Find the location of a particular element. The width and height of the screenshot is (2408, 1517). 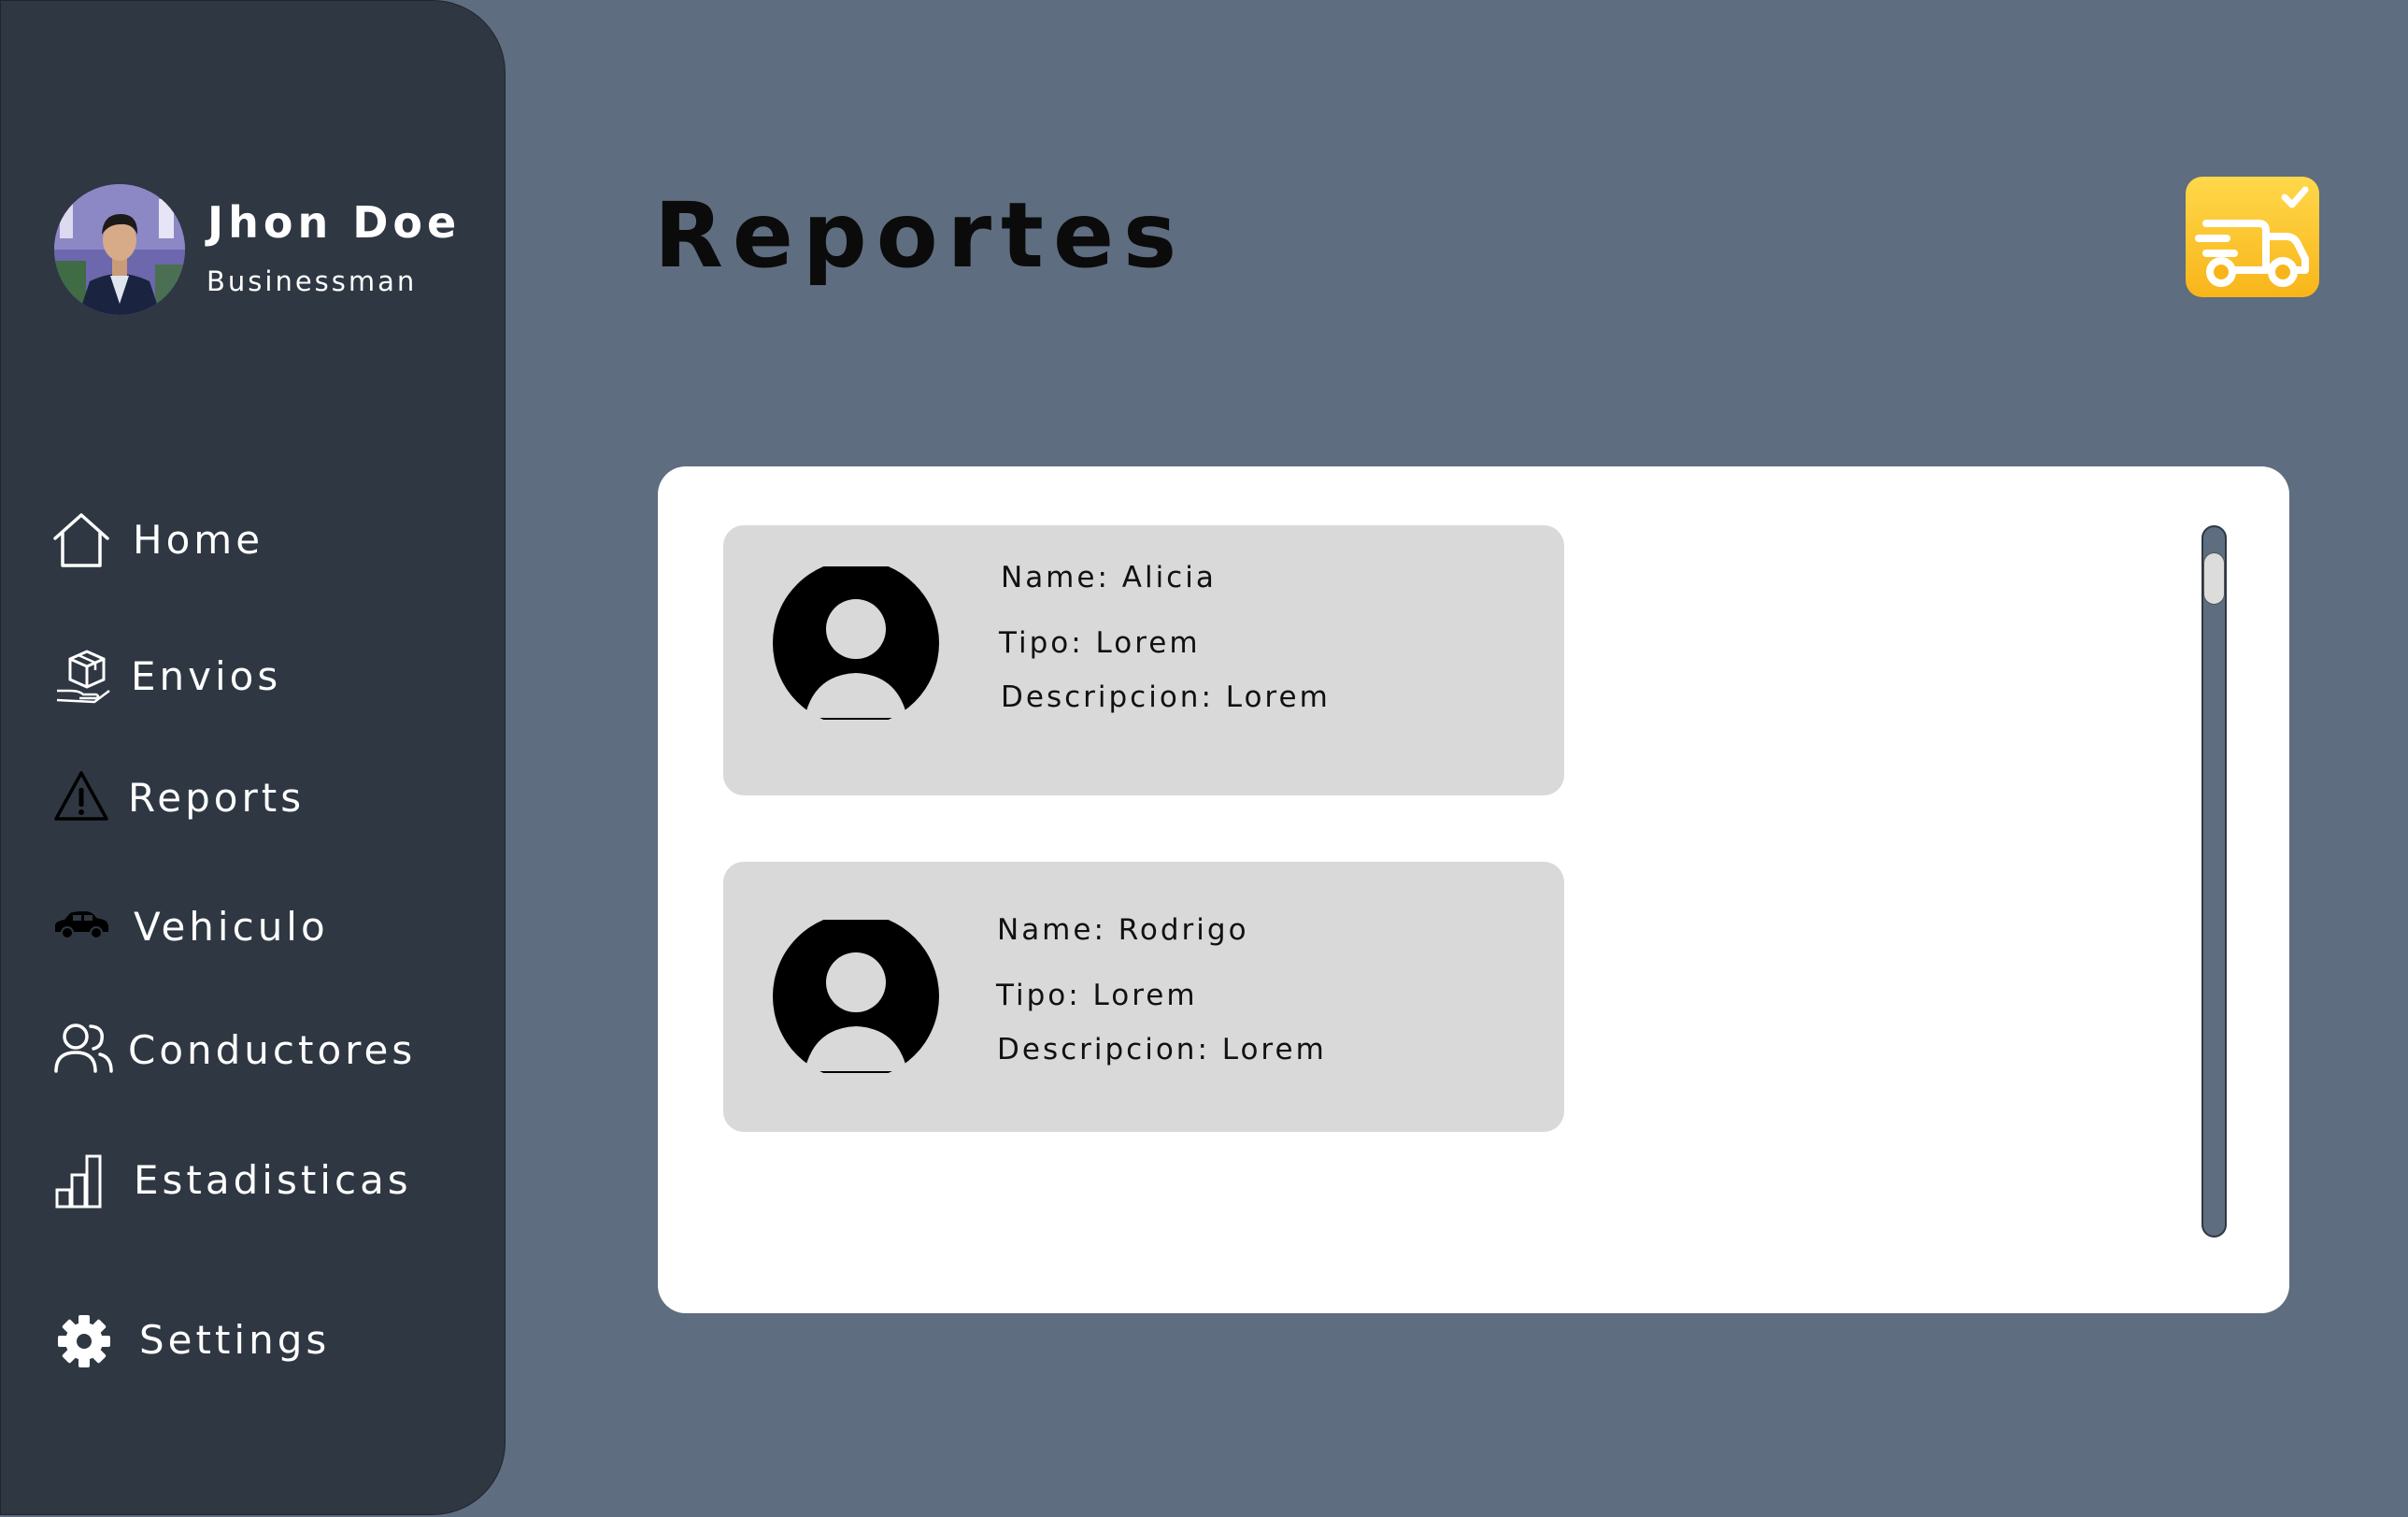

gear-icon is located at coordinates (84, 1343).